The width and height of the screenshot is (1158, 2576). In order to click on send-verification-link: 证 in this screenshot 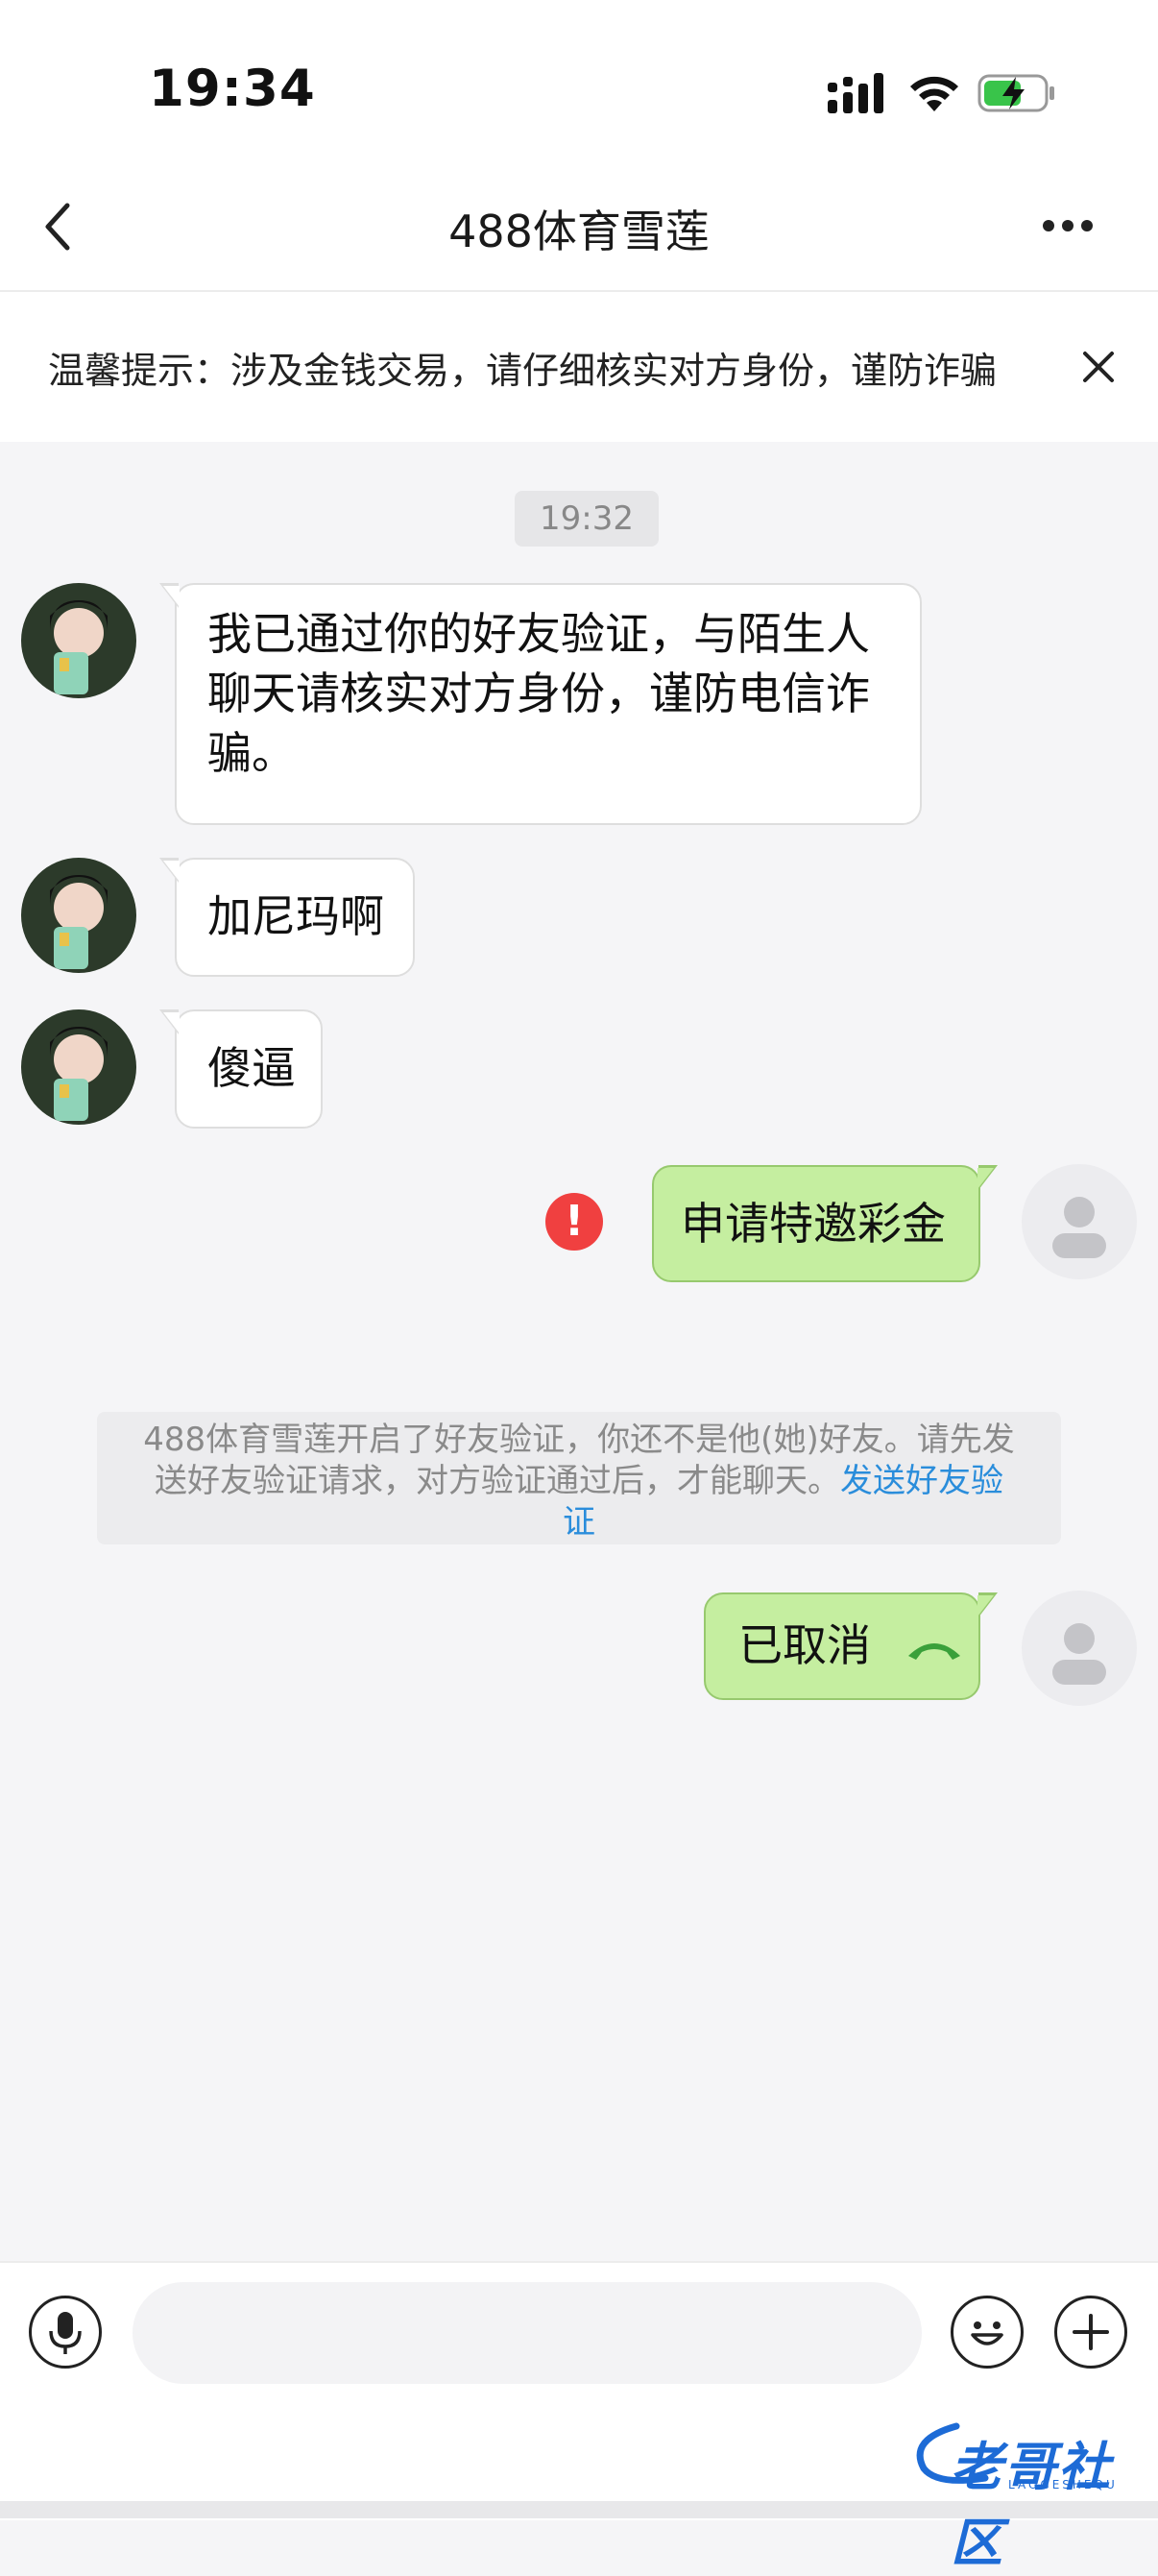, I will do `click(579, 1523)`.